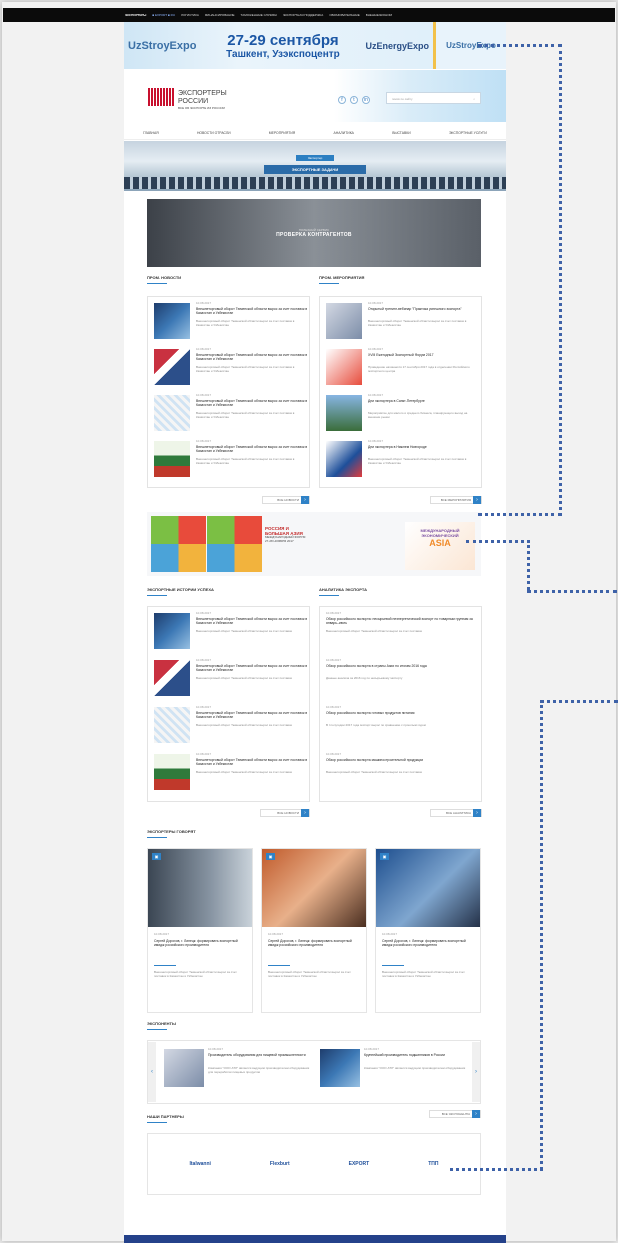 This screenshot has width=618, height=1243. What do you see at coordinates (401, 133) in the screenshot?
I see `nav-item: ВЫСТАВКИ` at bounding box center [401, 133].